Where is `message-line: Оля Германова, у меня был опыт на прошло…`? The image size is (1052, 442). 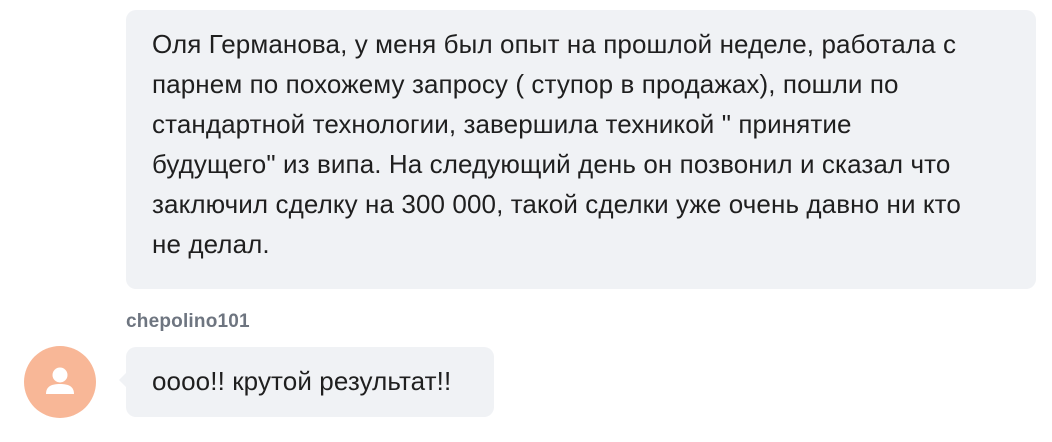 message-line: Оля Германова, у меня был опыт на прошло… is located at coordinates (554, 44).